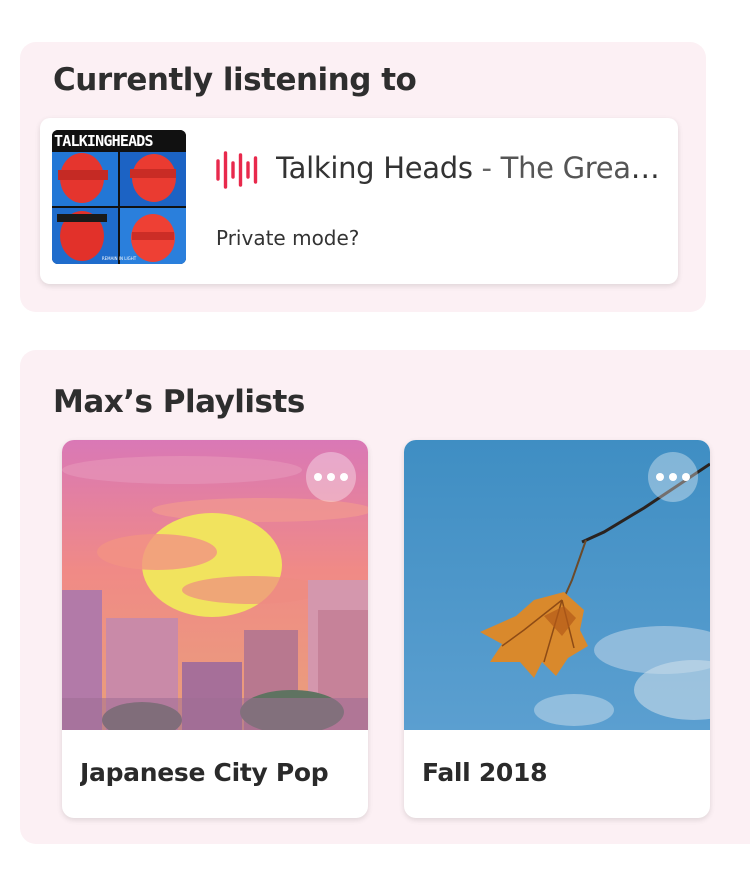  What do you see at coordinates (287, 238) in the screenshot?
I see `private-mode-link: Private mode?` at bounding box center [287, 238].